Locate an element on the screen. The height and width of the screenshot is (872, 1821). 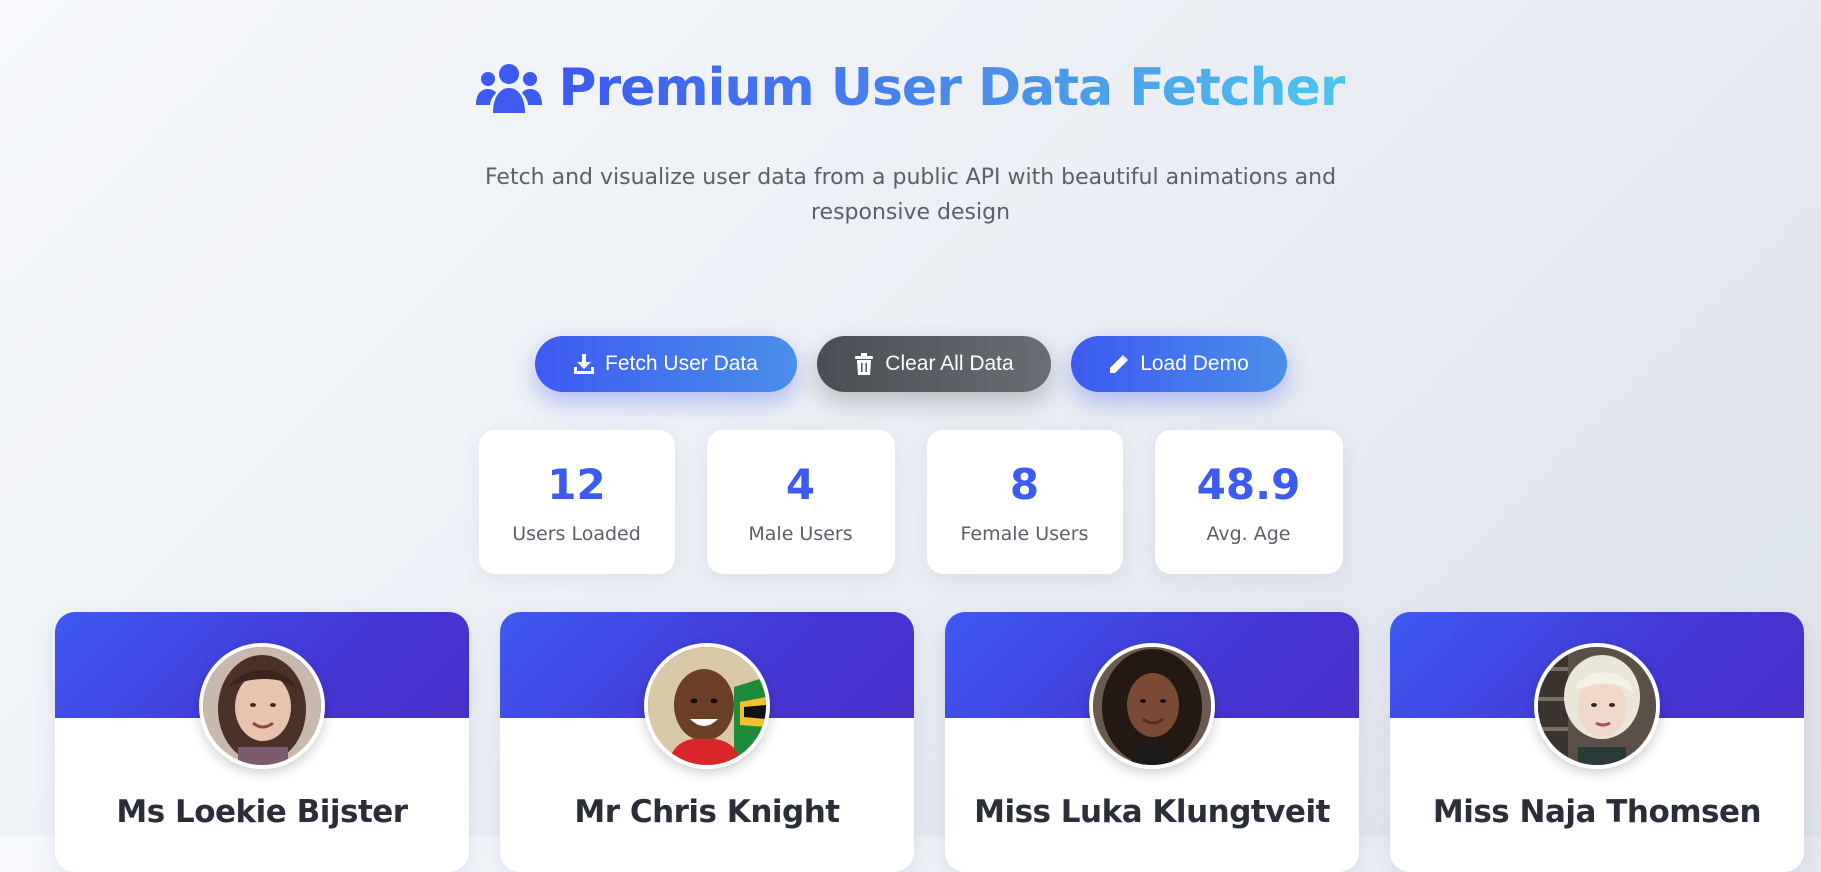
stat-label: Female Users is located at coordinates (1024, 534).